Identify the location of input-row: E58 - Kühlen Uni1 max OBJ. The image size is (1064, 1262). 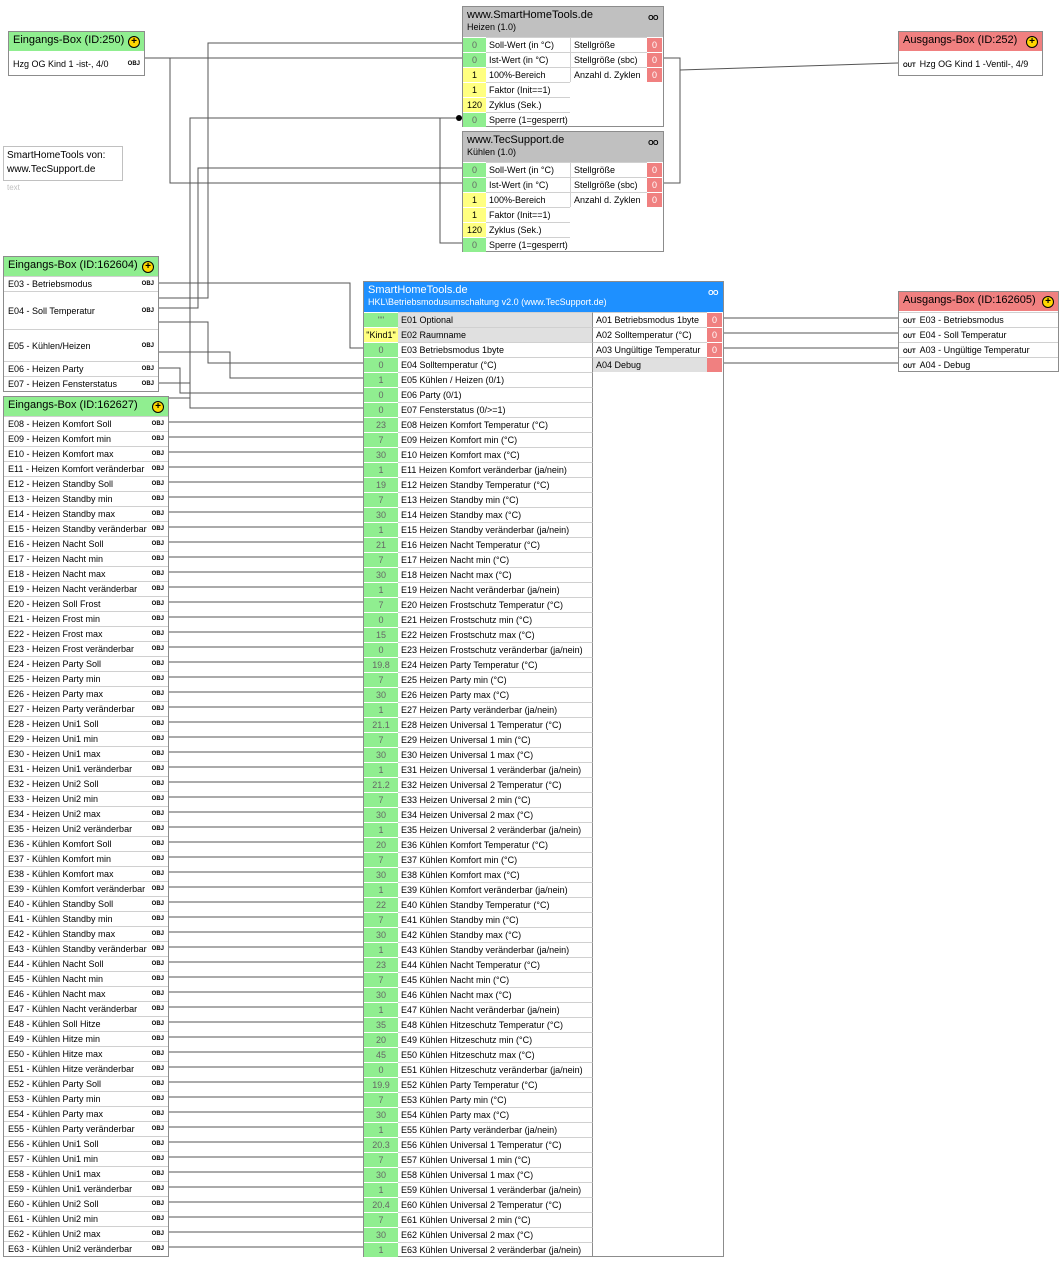
(86, 1173).